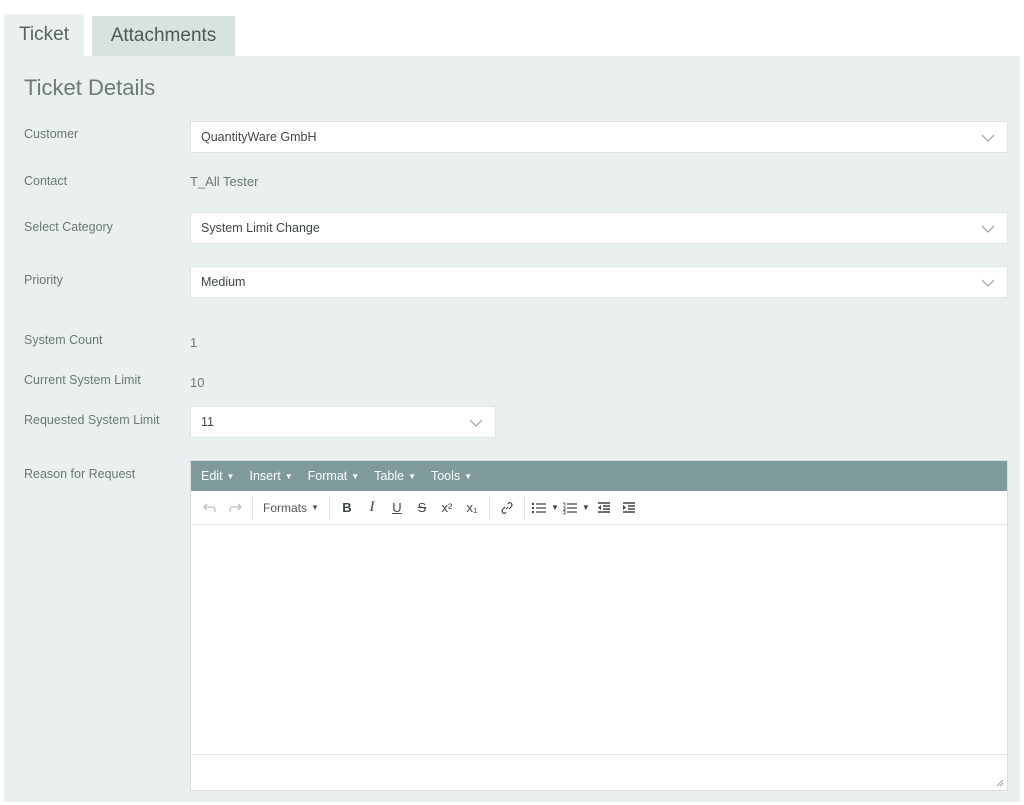 The width and height of the screenshot is (1024, 805). Describe the element at coordinates (46, 181) in the screenshot. I see `contact-label: Contact` at that location.